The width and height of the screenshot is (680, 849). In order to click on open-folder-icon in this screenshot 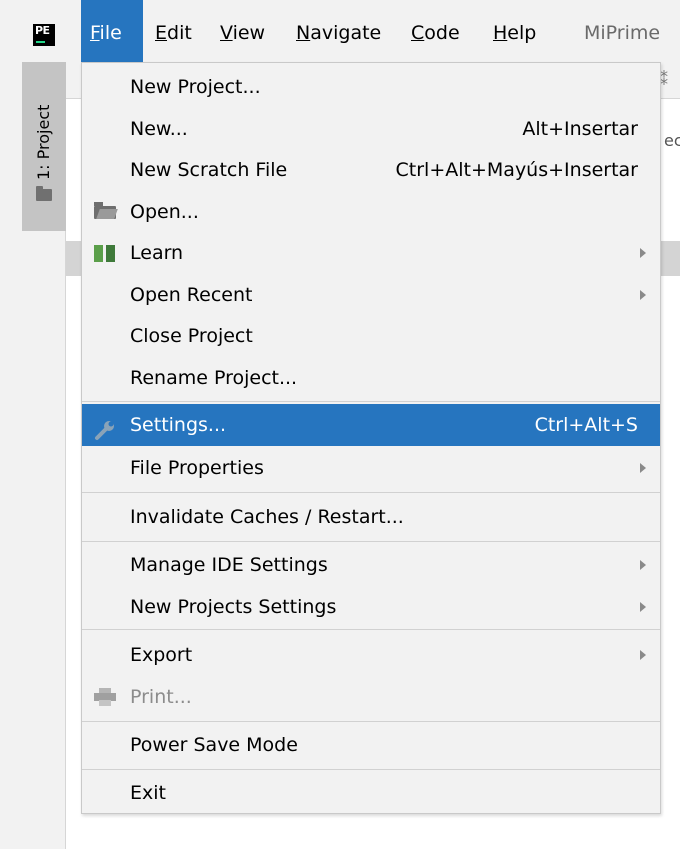, I will do `click(105, 210)`.